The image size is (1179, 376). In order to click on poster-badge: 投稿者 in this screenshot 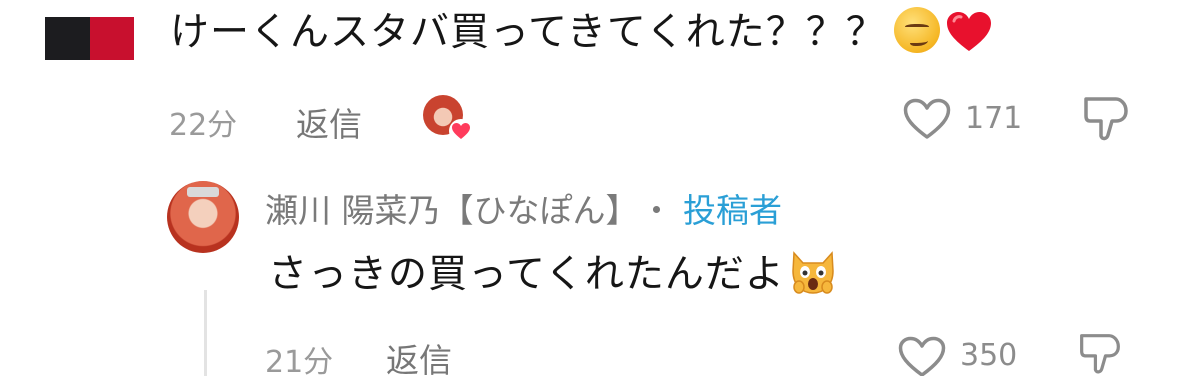, I will do `click(732, 210)`.